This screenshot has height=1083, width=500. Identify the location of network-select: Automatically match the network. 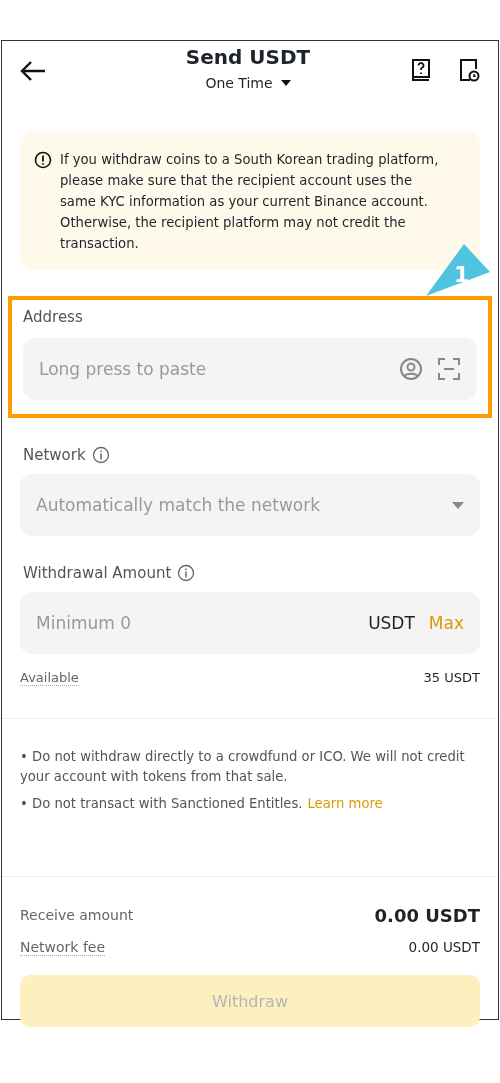
(250, 505).